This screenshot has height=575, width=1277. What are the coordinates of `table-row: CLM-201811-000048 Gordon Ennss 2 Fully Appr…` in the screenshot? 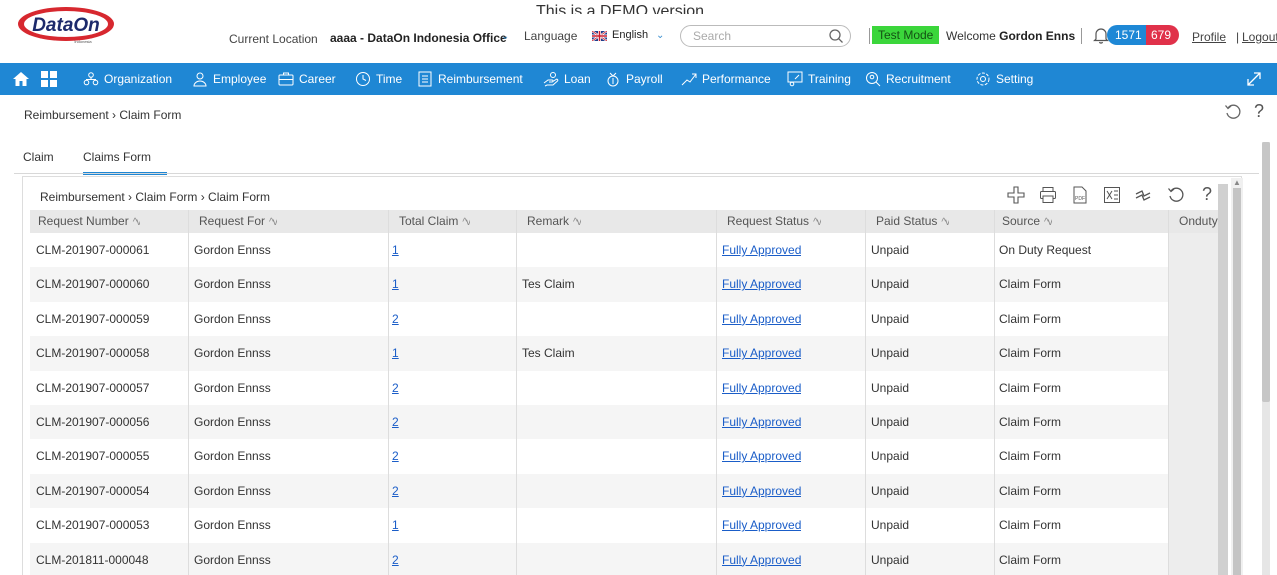 It's located at (629, 558).